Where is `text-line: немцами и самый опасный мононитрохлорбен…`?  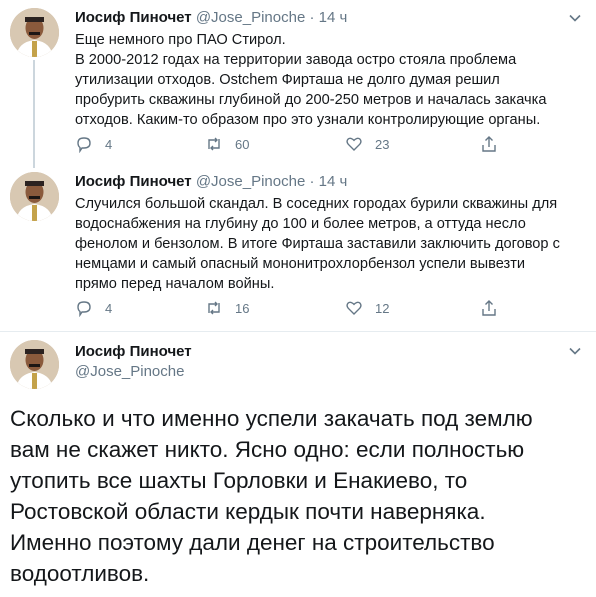
text-line: немцами и самый опасный мононитрохлорбен… is located at coordinates (300, 264).